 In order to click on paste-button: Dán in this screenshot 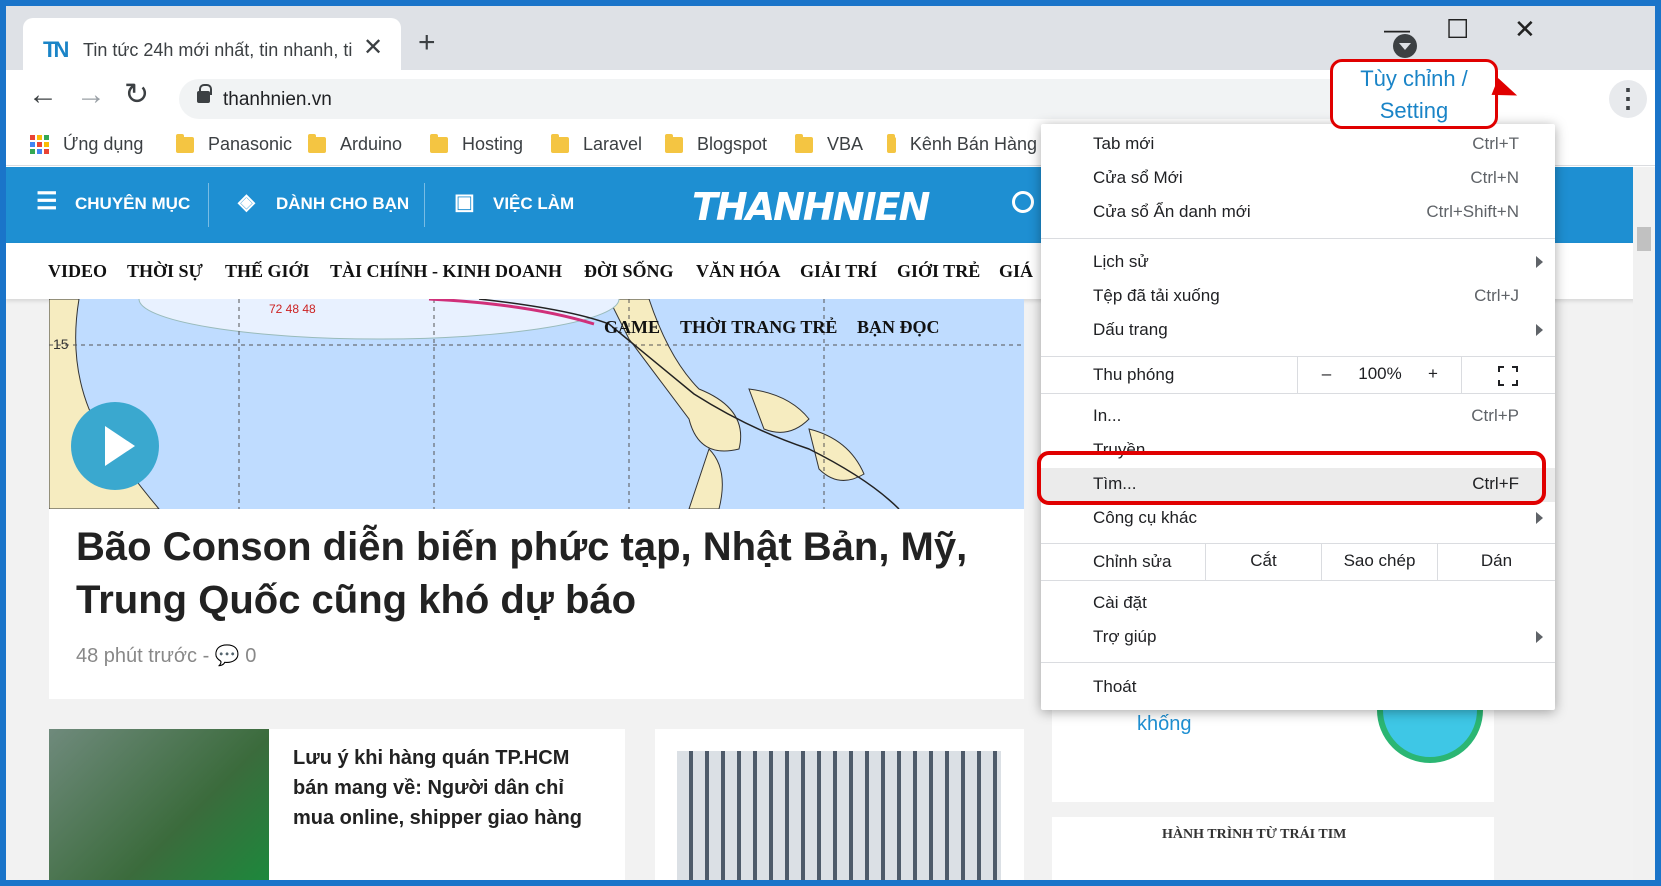, I will do `click(1496, 562)`.